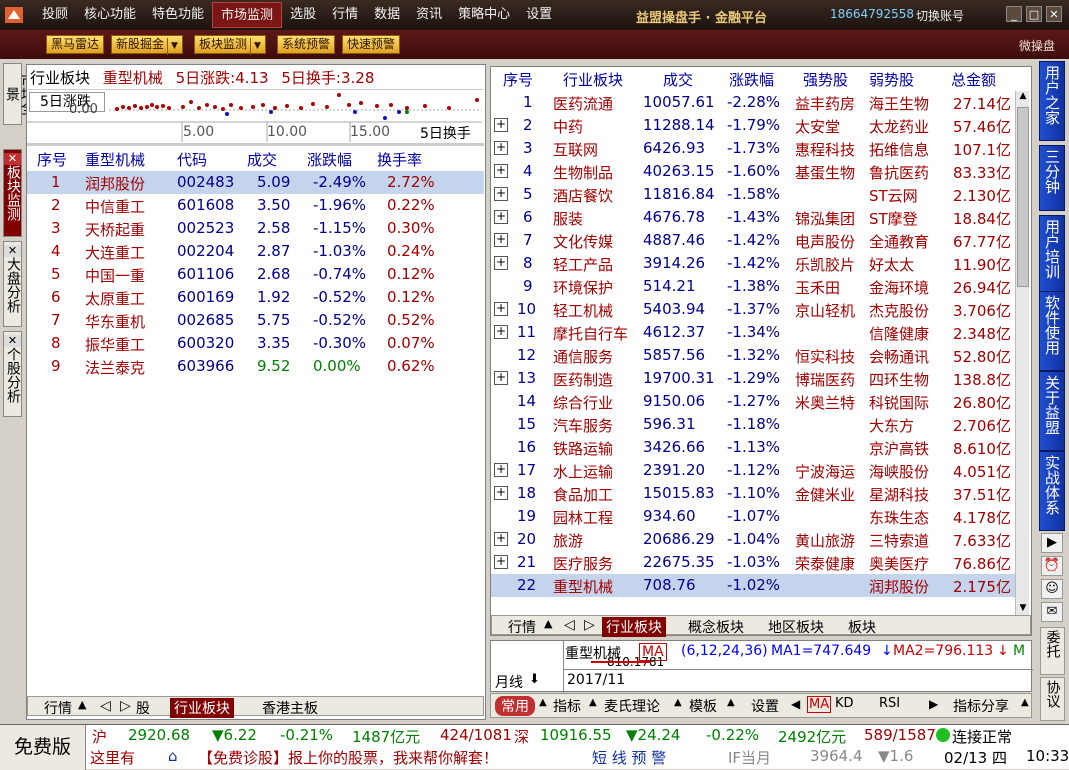 The height and width of the screenshot is (770, 1069). What do you see at coordinates (1052, 543) in the screenshot?
I see `video-icon: ▶` at bounding box center [1052, 543].